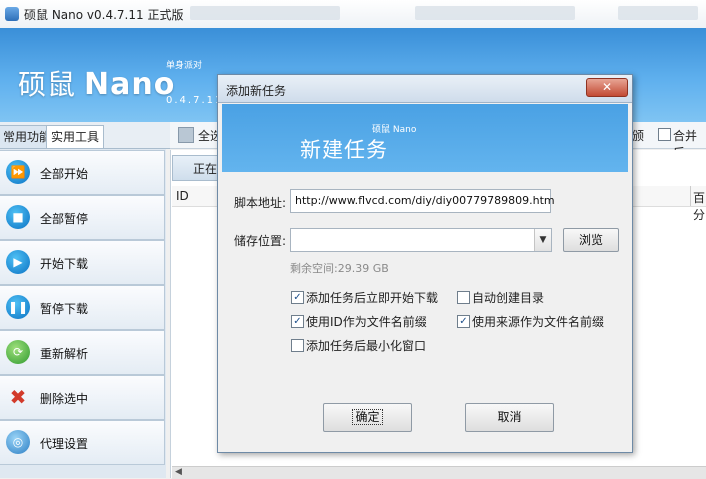 The height and width of the screenshot is (479, 706). I want to click on option-minimize-label: 添加任务后最小化窗口, so click(366, 345).